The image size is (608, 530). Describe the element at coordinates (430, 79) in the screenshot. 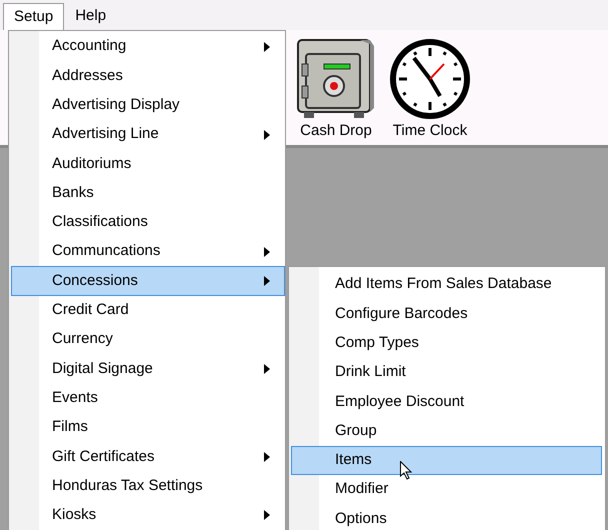

I see `clock-icon` at that location.